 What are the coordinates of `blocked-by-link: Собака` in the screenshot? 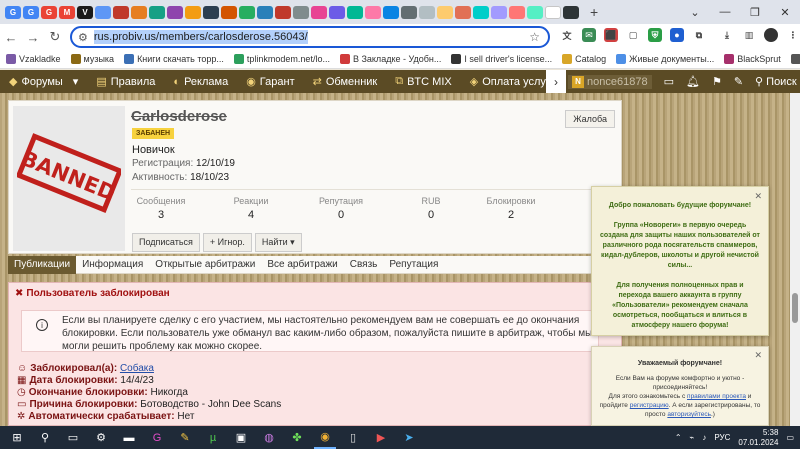 It's located at (137, 368).